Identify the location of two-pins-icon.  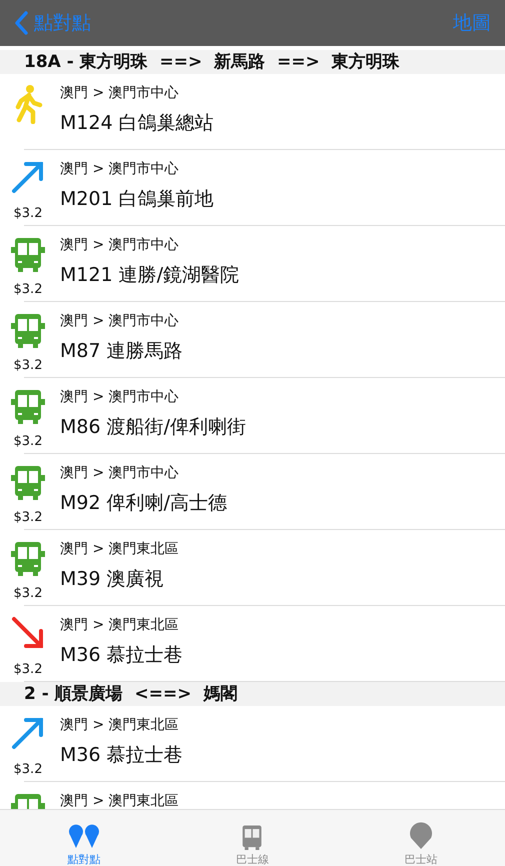
(84, 837).